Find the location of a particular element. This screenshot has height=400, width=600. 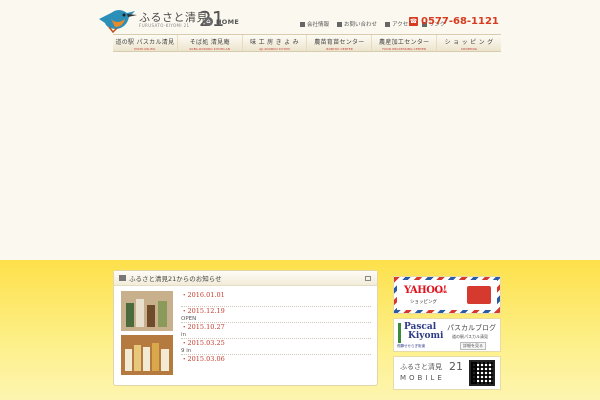

yahoo-subtitle: ショッピング is located at coordinates (423, 302).